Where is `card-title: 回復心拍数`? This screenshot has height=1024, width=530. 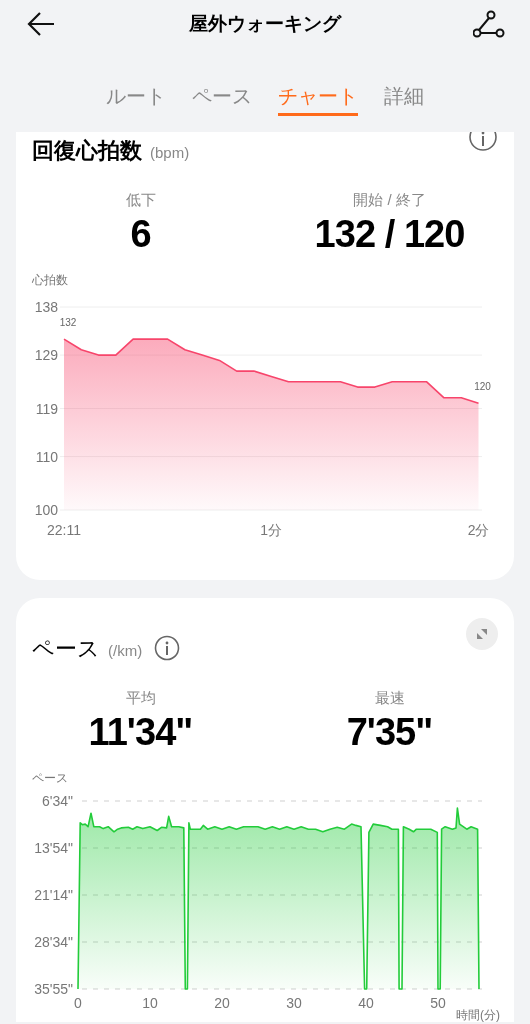
card-title: 回復心拍数 is located at coordinates (87, 150).